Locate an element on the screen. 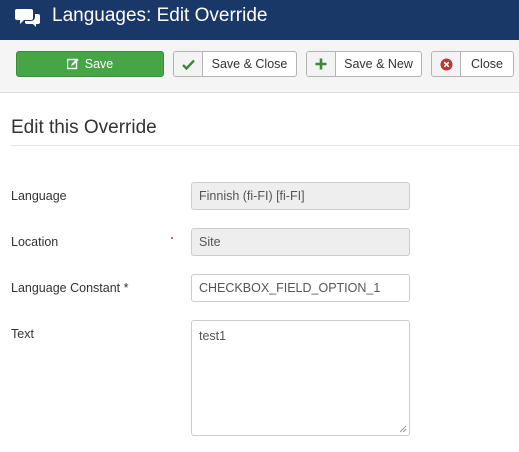  comments-icon is located at coordinates (27, 18).